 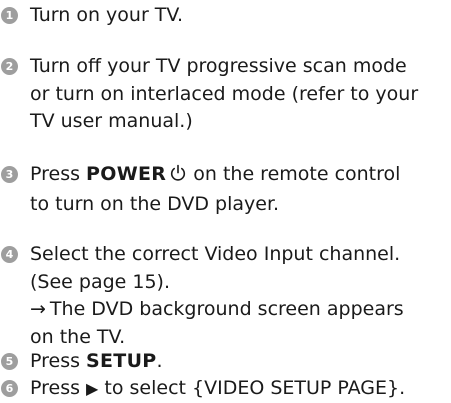 What do you see at coordinates (9, 174) in the screenshot?
I see `step-number-badge: 3` at bounding box center [9, 174].